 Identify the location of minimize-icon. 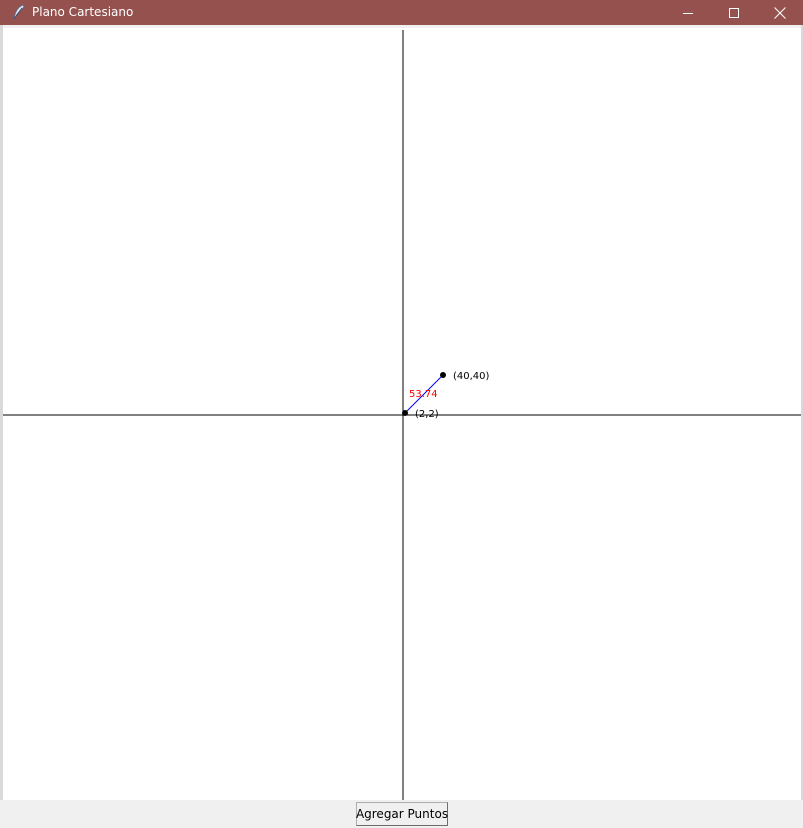
(688, 13).